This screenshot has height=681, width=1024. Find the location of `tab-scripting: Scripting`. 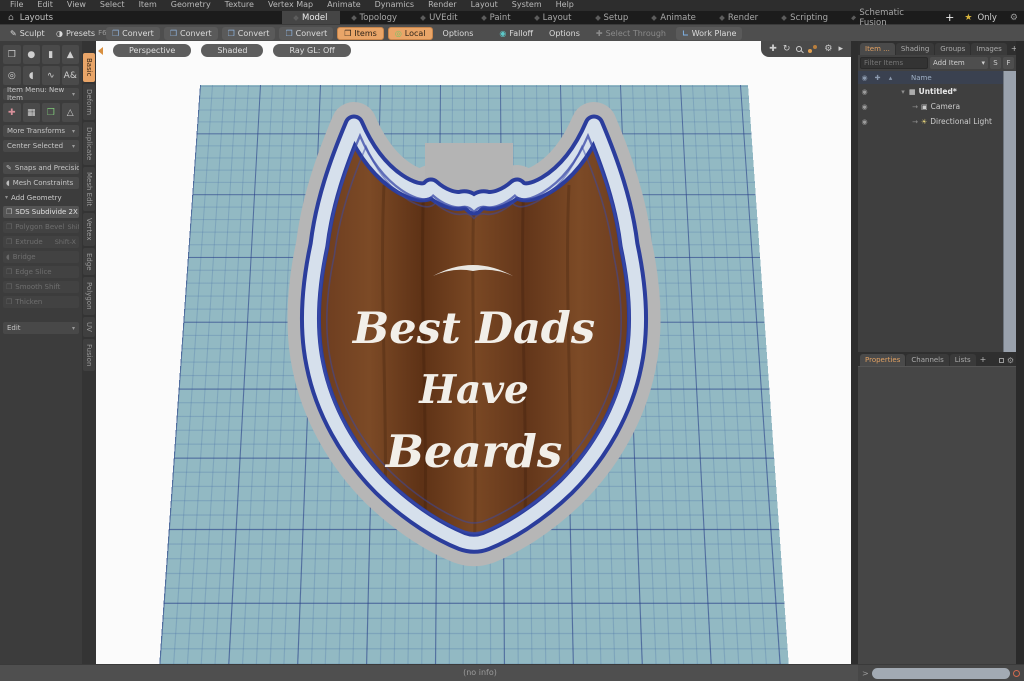

tab-scripting: Scripting is located at coordinates (805, 17).